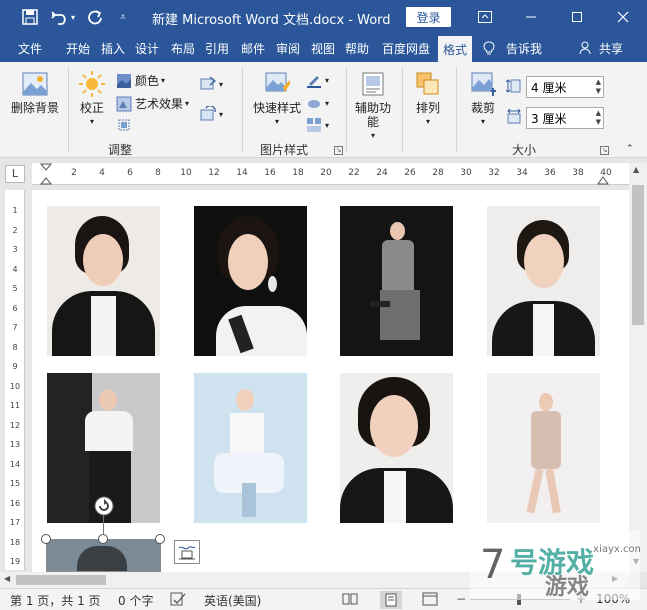 This screenshot has height=610, width=647. What do you see at coordinates (455, 49) in the screenshot?
I see `tab-format: 格式` at bounding box center [455, 49].